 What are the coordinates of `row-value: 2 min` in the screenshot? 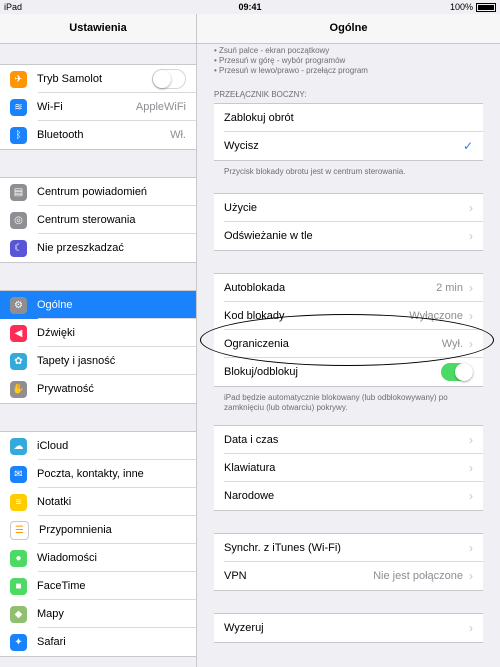 It's located at (449, 288).